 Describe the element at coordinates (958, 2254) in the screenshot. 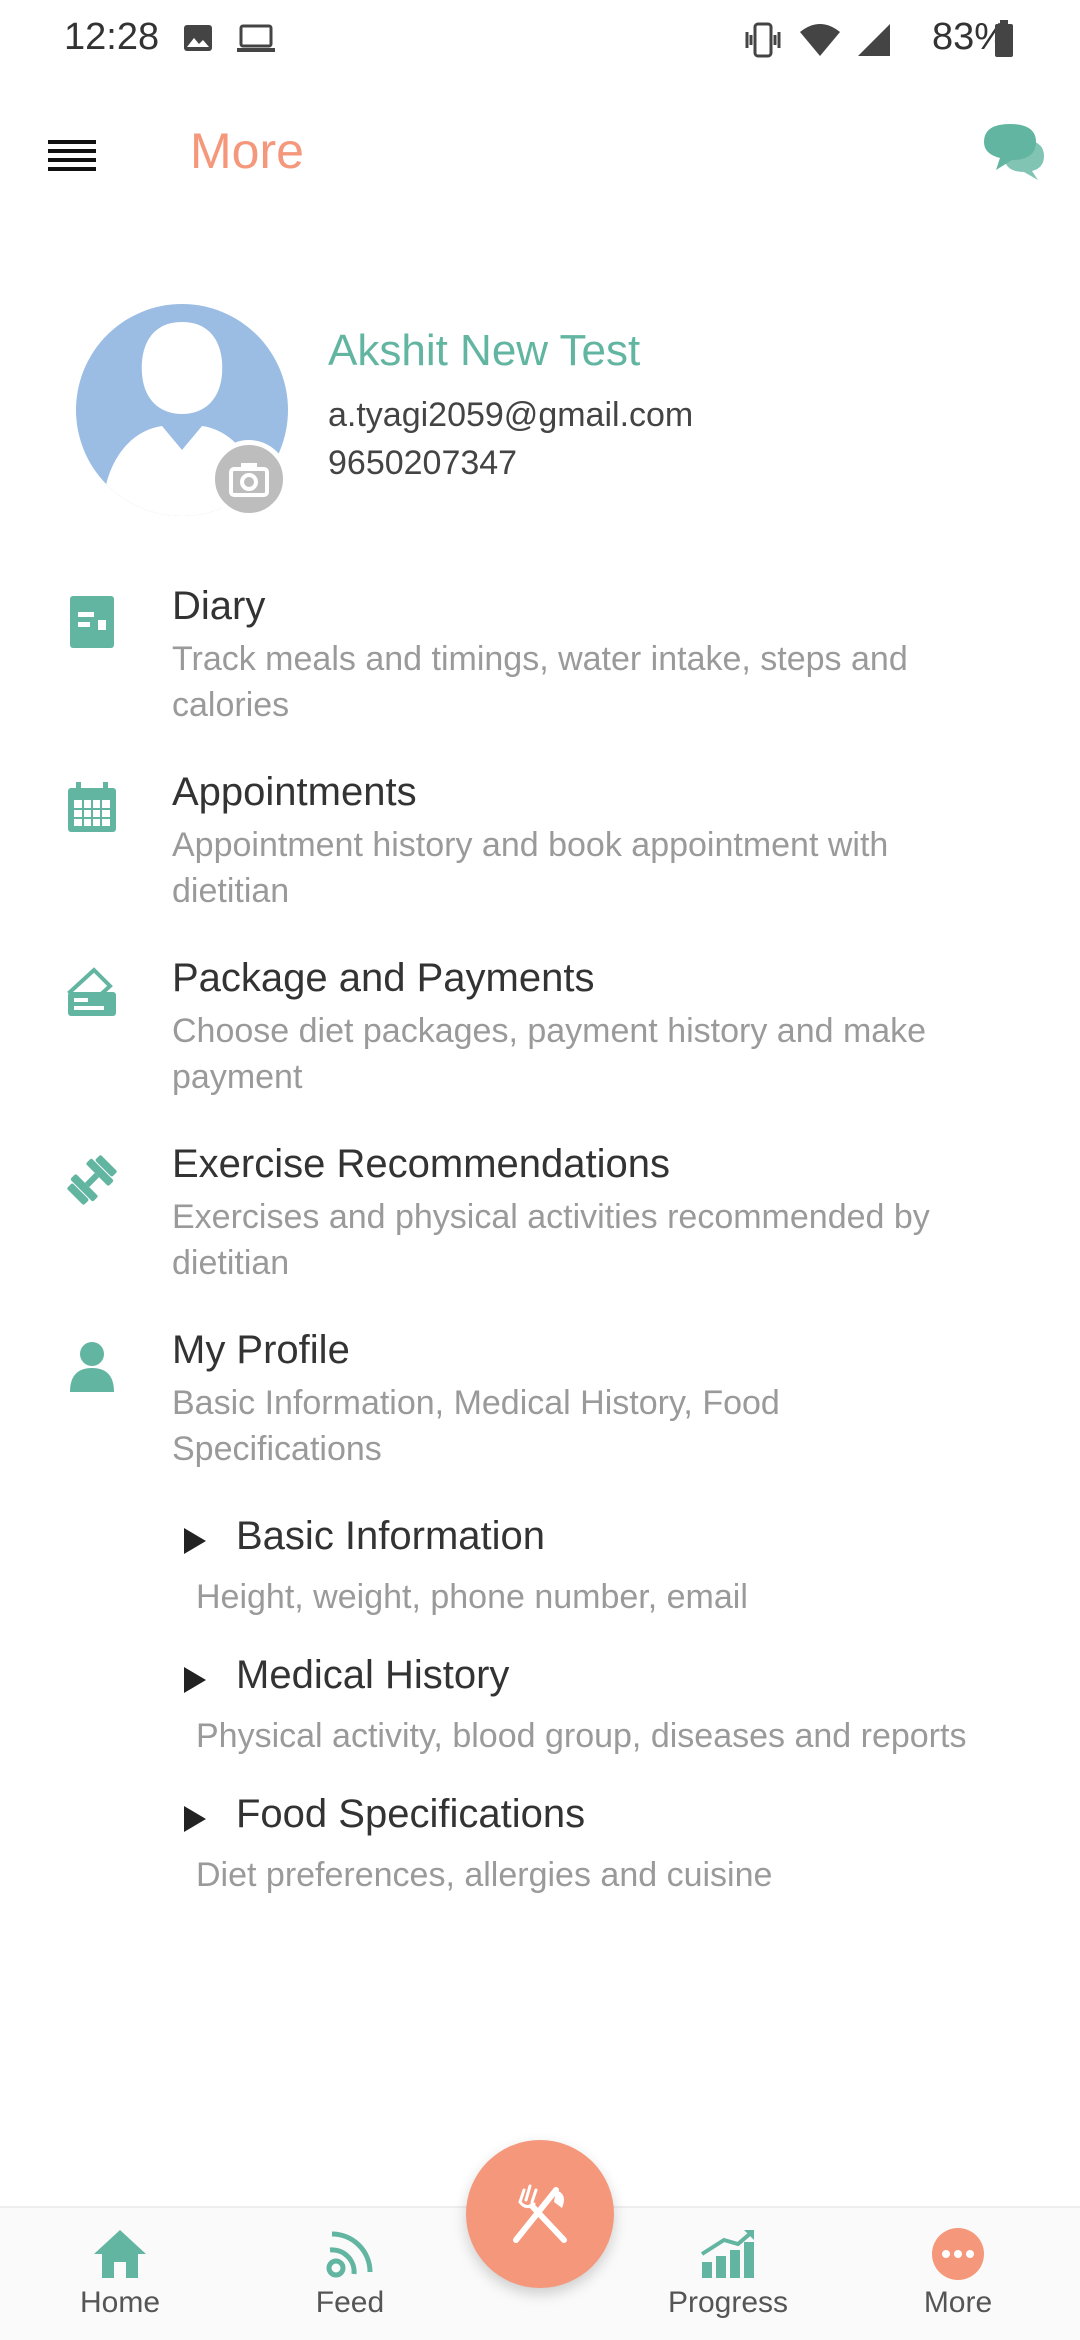

I see `more-icon` at that location.